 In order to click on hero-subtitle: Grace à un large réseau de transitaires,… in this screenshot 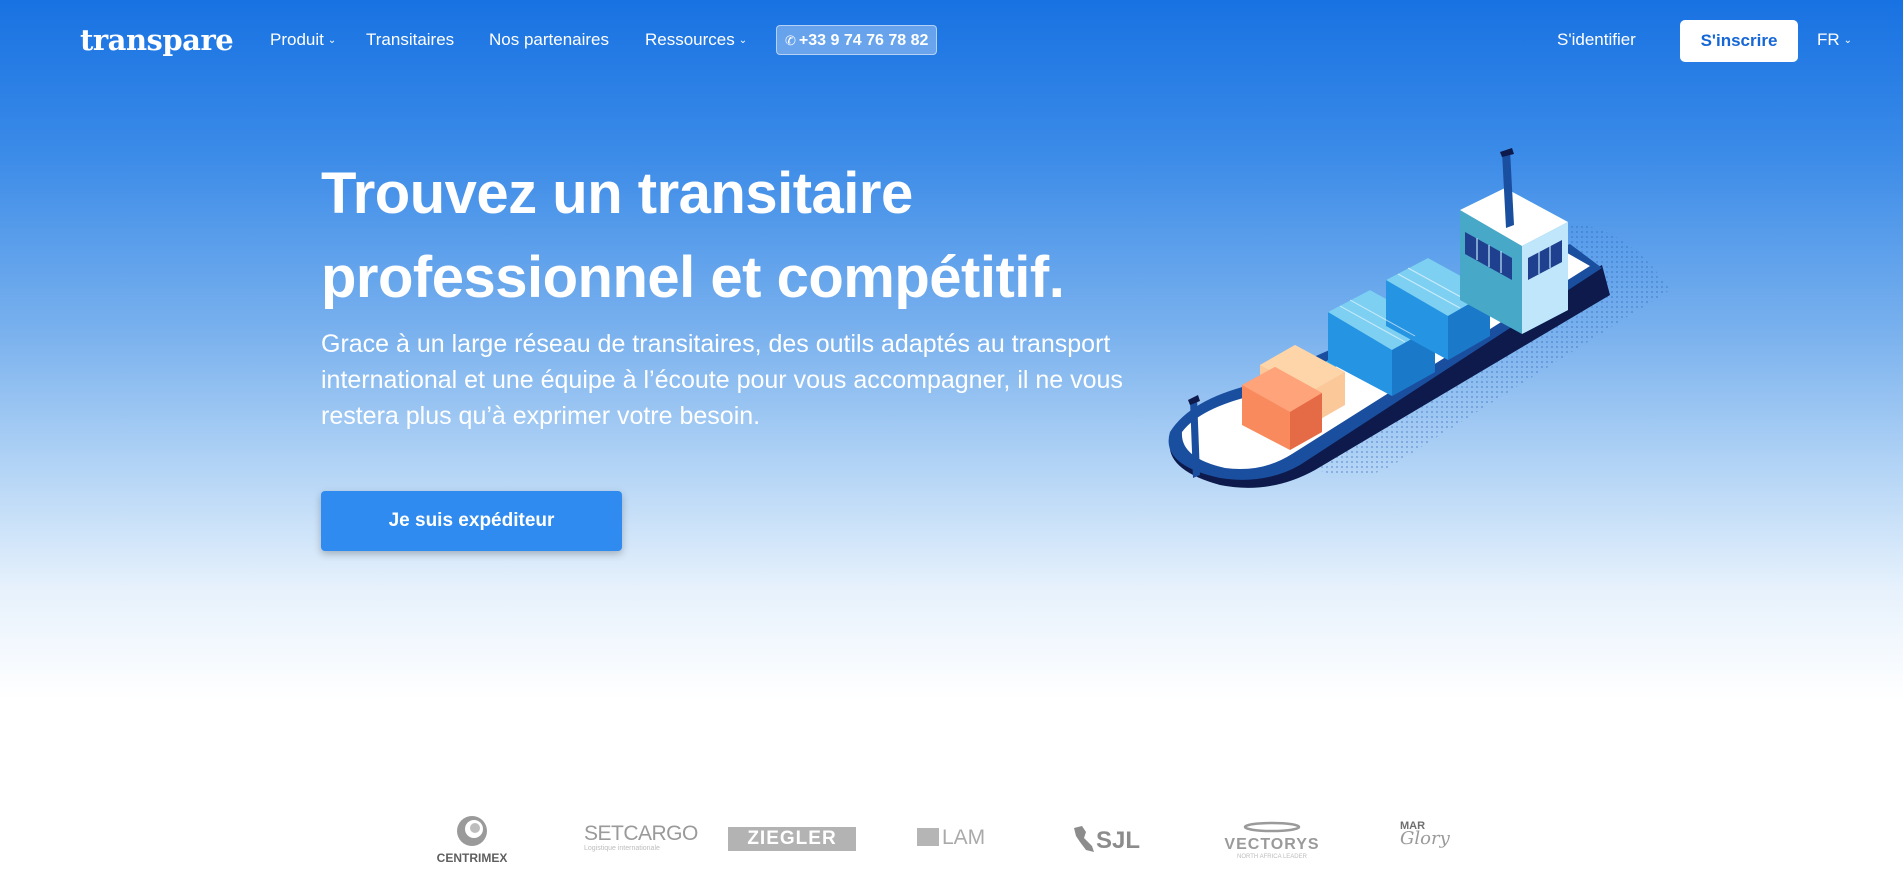, I will do `click(722, 380)`.